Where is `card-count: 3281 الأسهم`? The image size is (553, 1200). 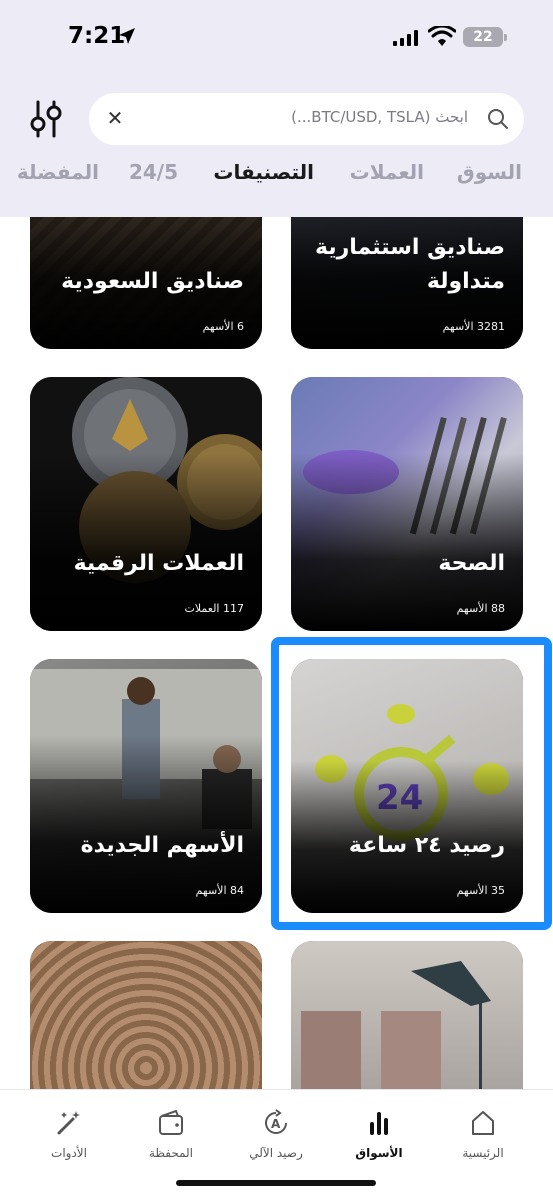
card-count: 3281 الأسهم is located at coordinates (473, 326).